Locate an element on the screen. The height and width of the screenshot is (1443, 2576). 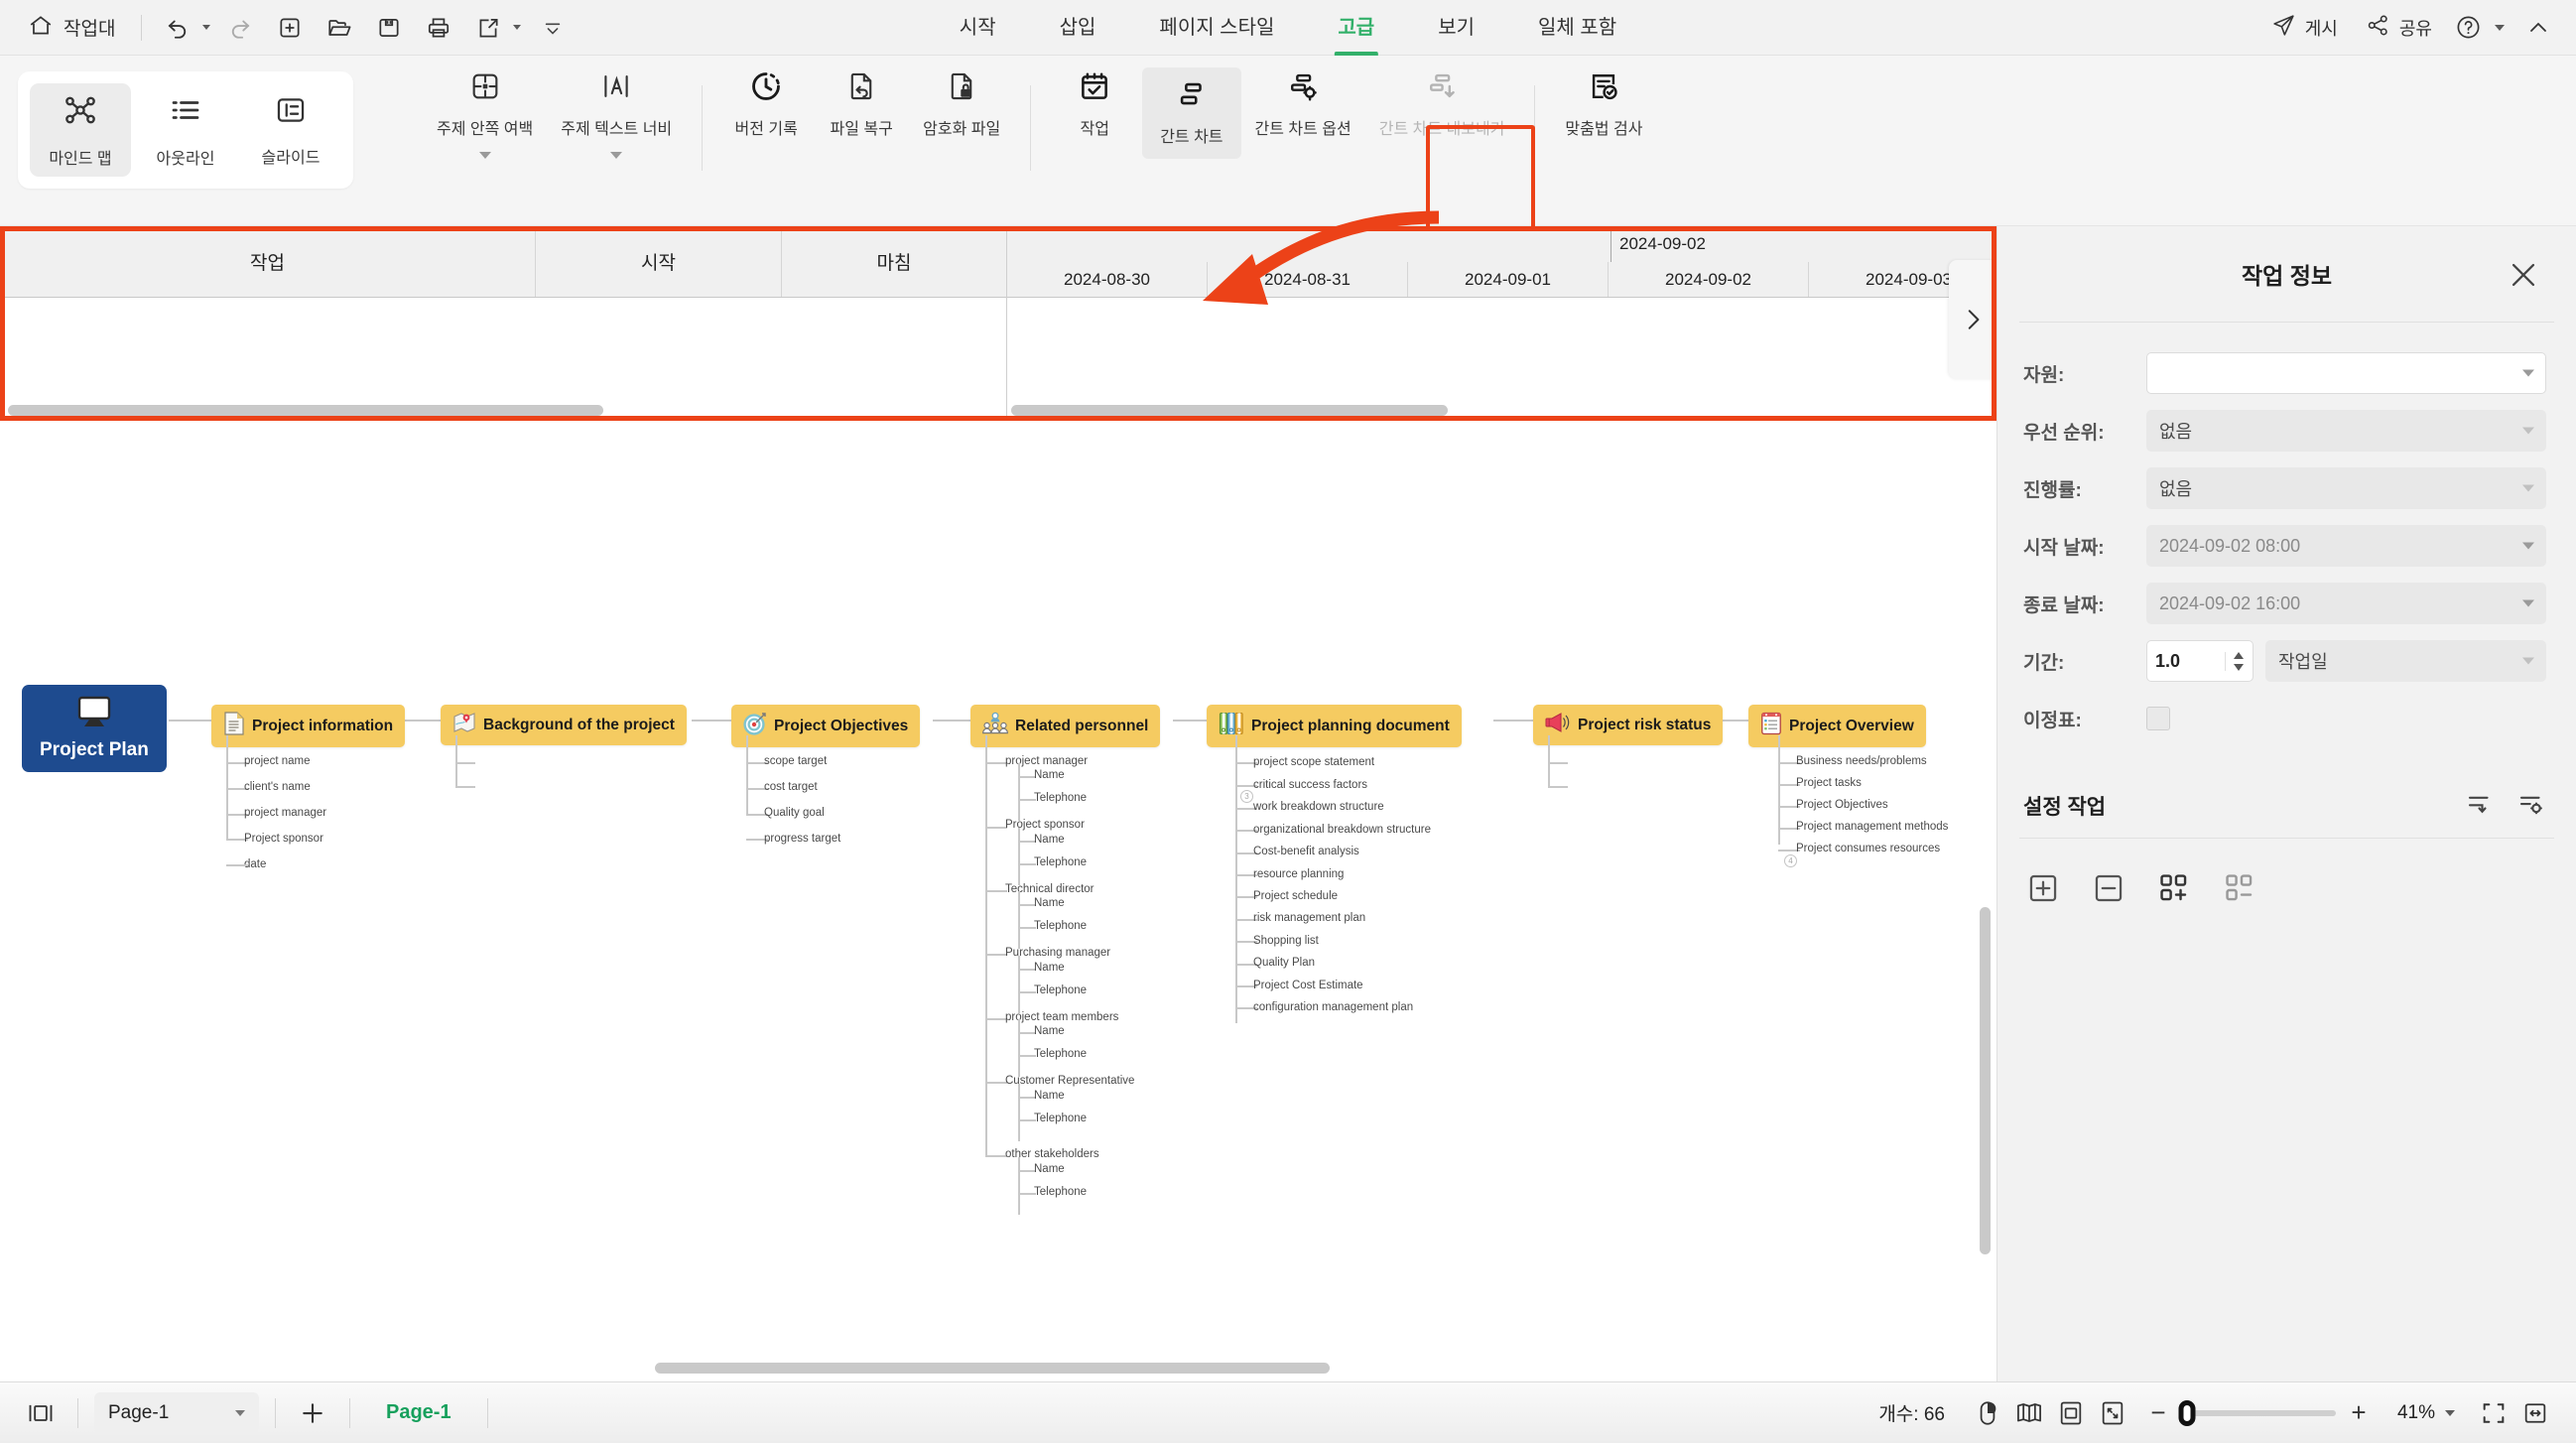
tab-page-style: 페이지 스타일 is located at coordinates (1216, 28).